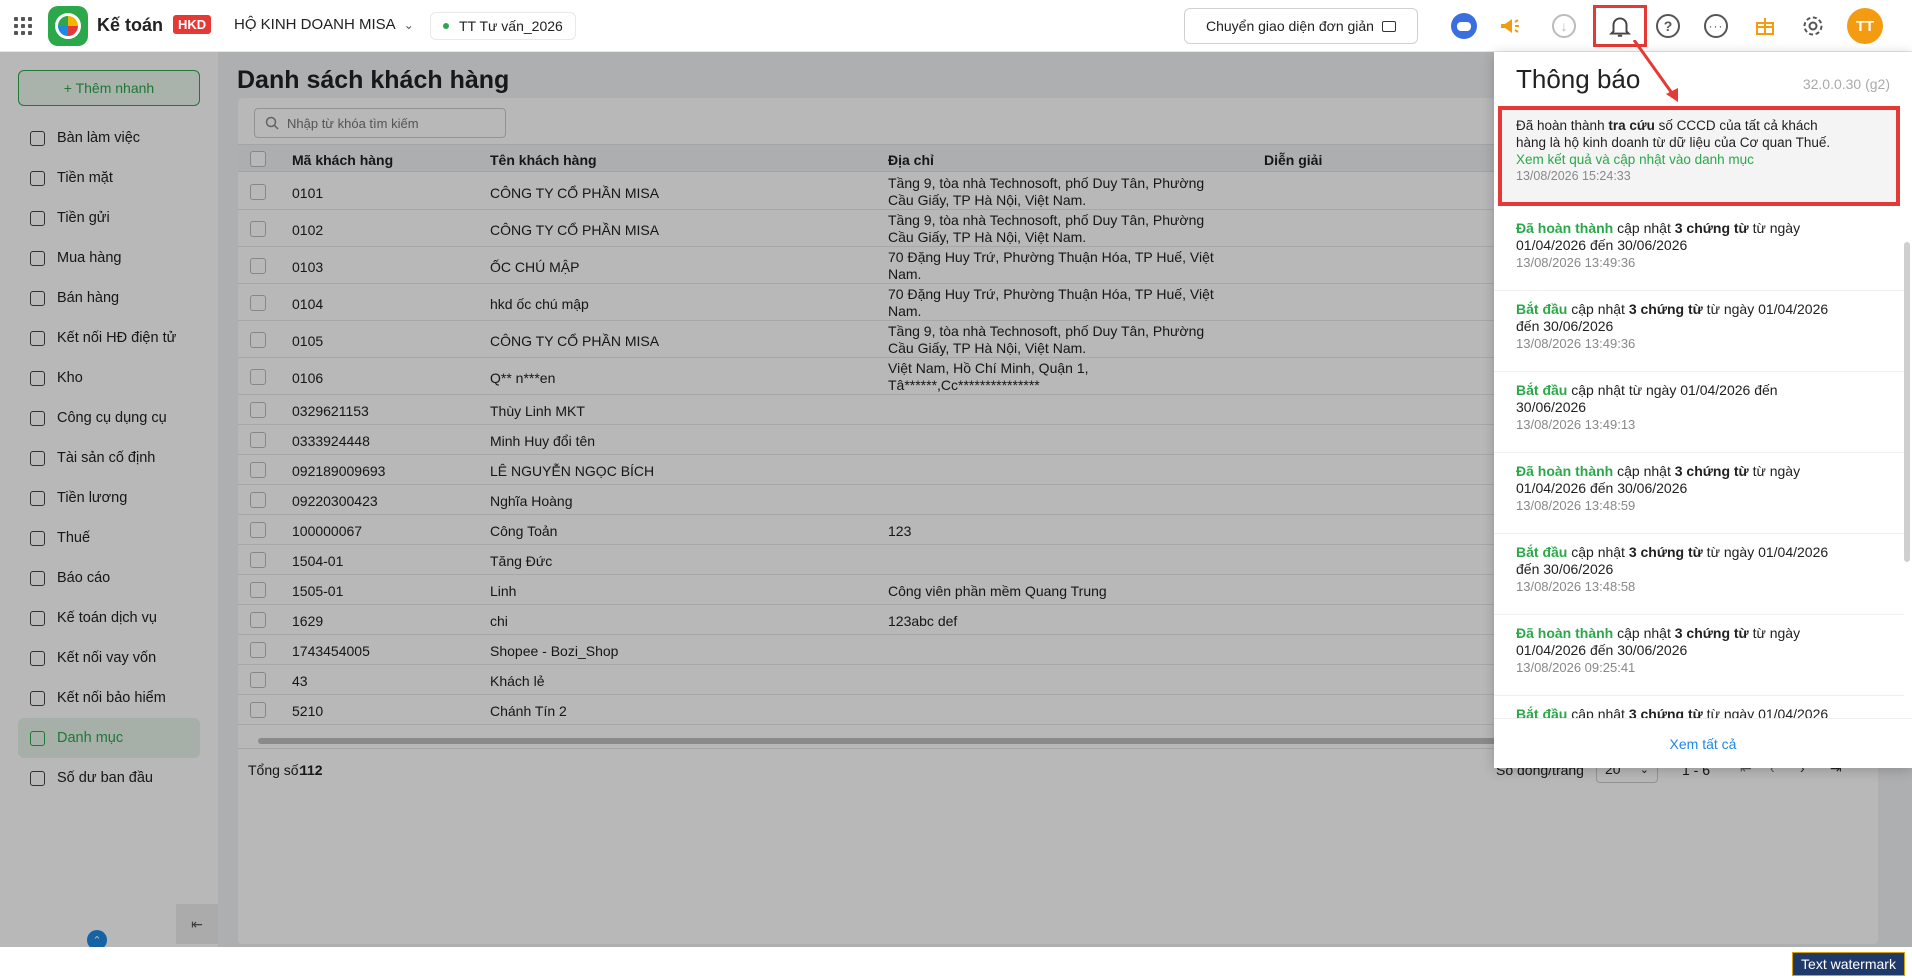 Image resolution: width=1912 pixels, height=978 pixels. What do you see at coordinates (192, 24) in the screenshot?
I see `app-badge: HKD` at bounding box center [192, 24].